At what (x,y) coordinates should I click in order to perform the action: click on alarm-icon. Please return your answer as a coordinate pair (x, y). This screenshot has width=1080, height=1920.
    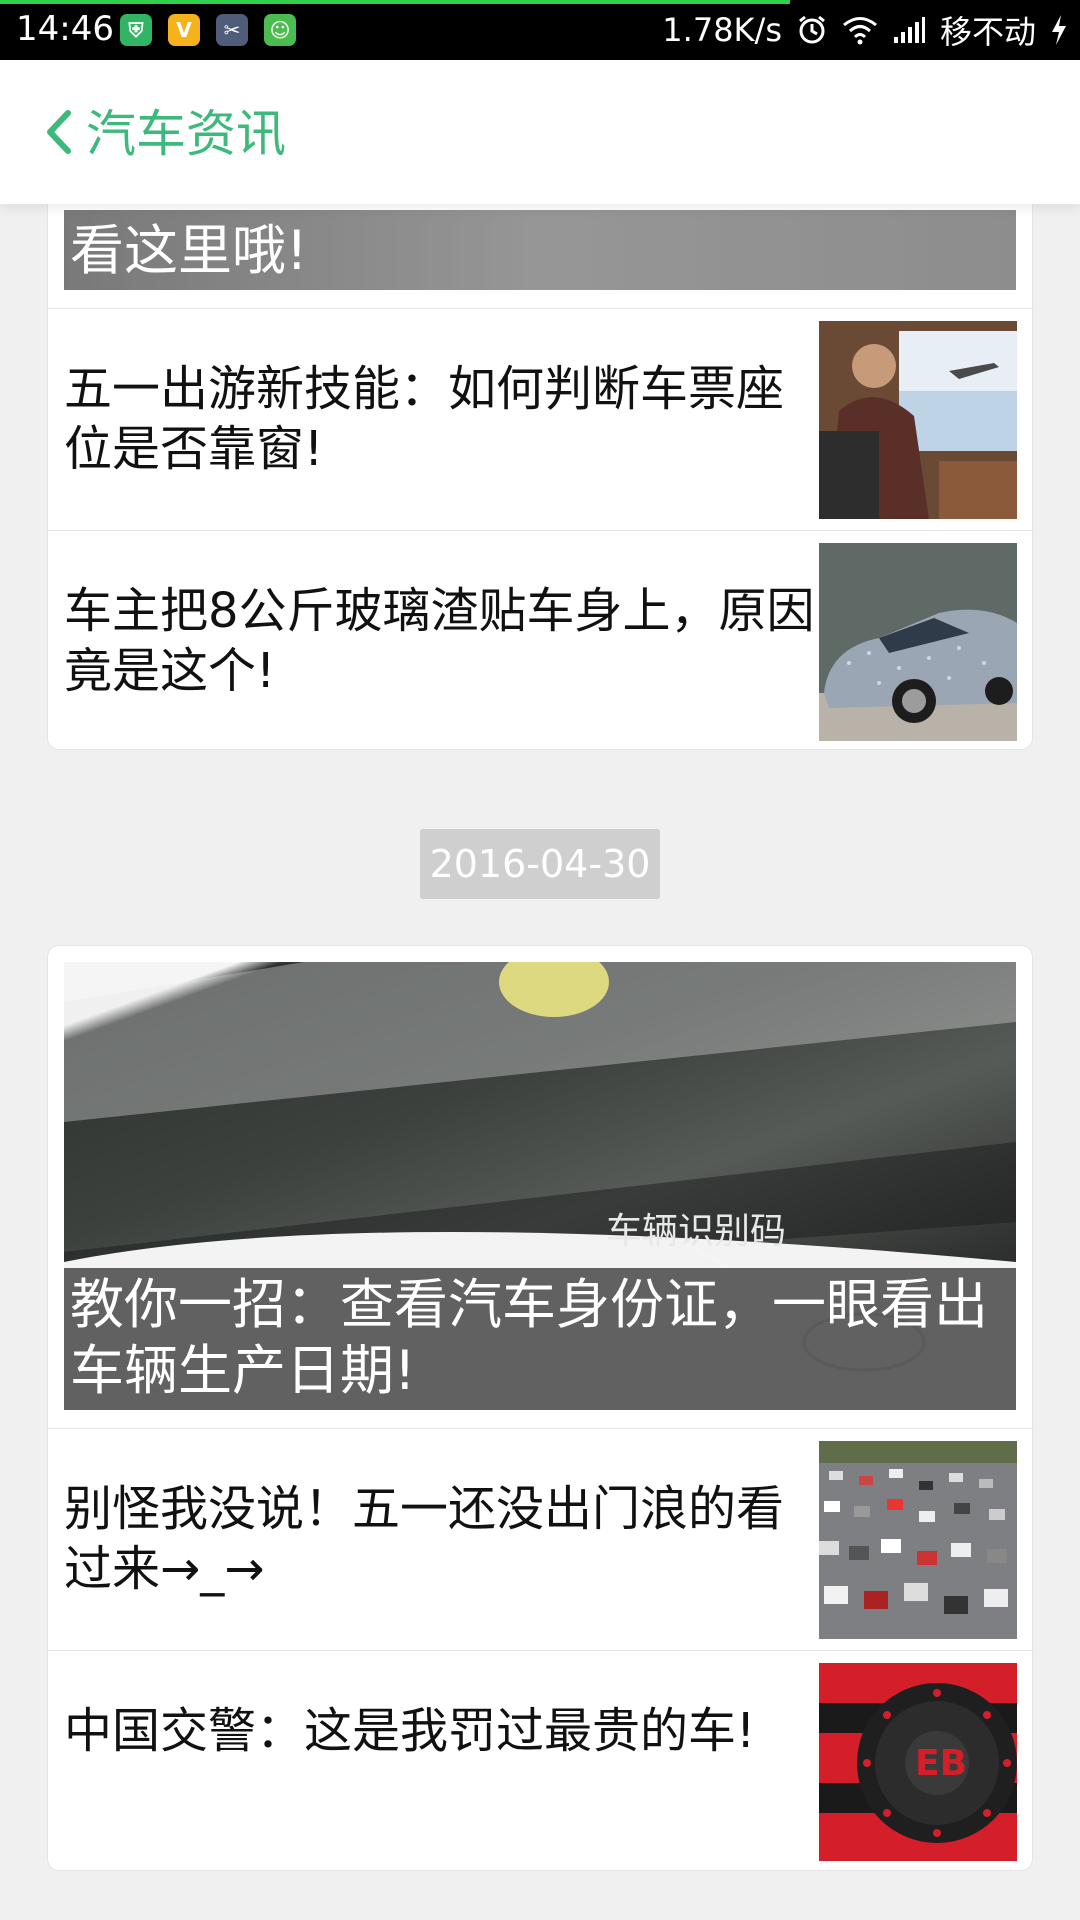
    Looking at the image, I should click on (812, 29).